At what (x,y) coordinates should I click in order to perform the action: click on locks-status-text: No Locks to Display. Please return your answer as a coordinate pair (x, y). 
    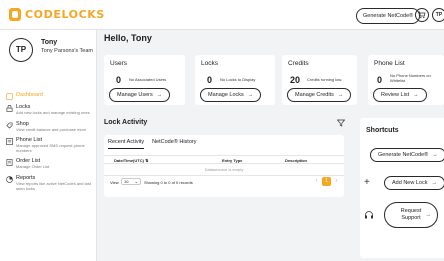
    Looking at the image, I should click on (238, 79).